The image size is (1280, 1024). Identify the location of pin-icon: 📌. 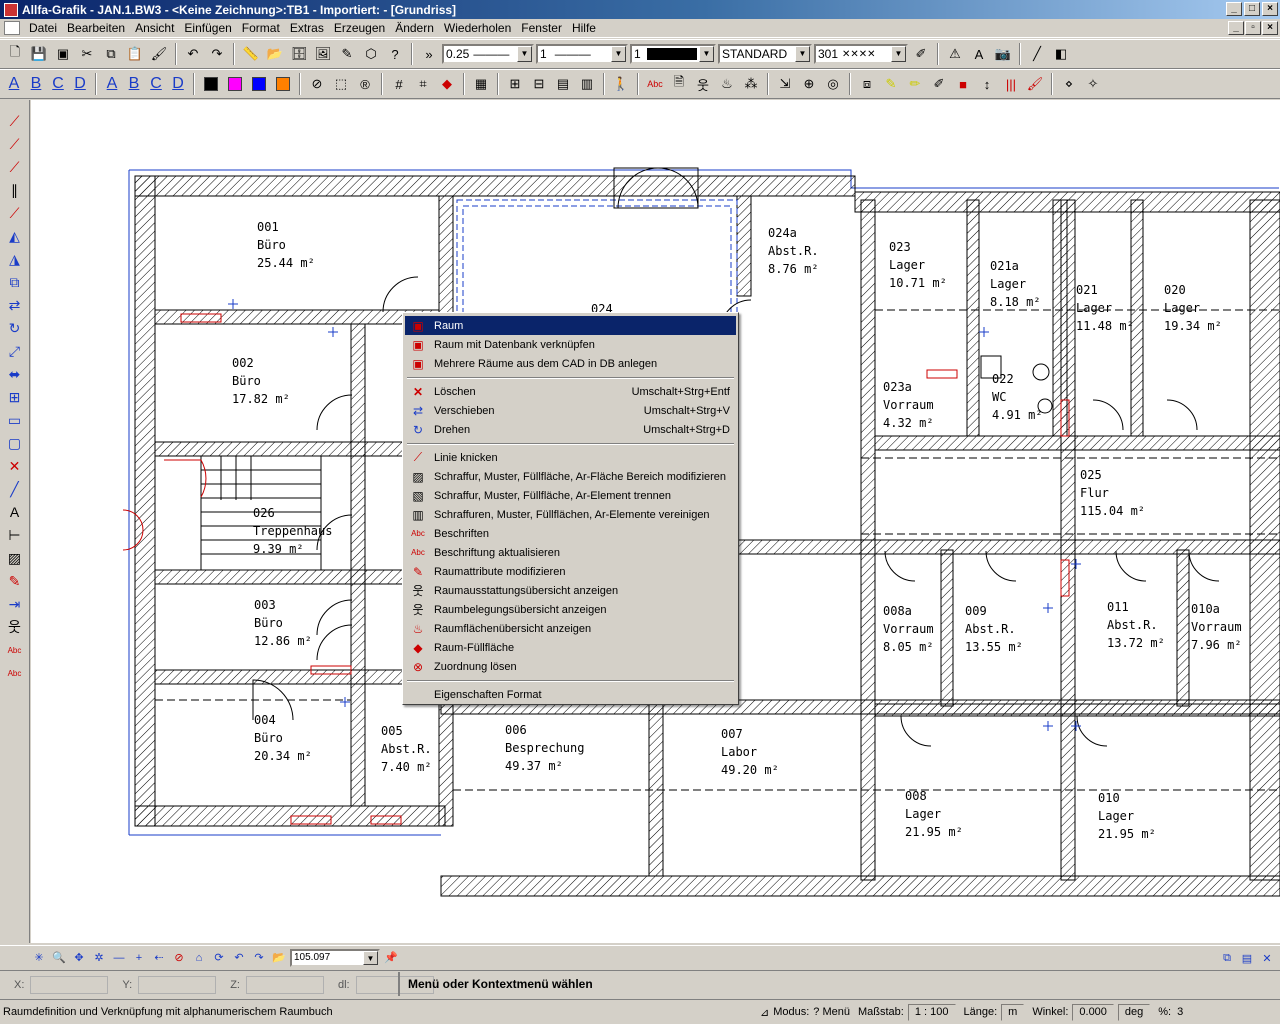
(391, 958).